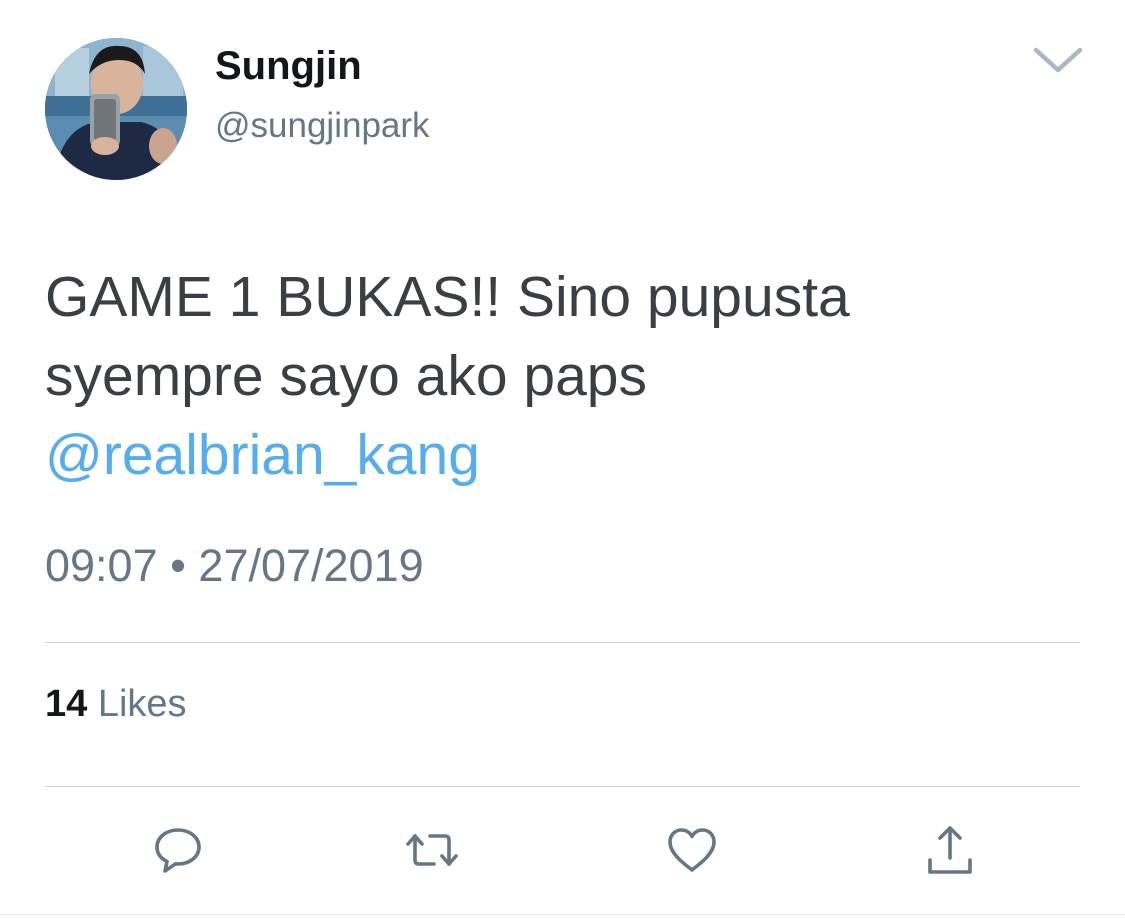  I want to click on author-handle: @sungjinpark, so click(322, 126).